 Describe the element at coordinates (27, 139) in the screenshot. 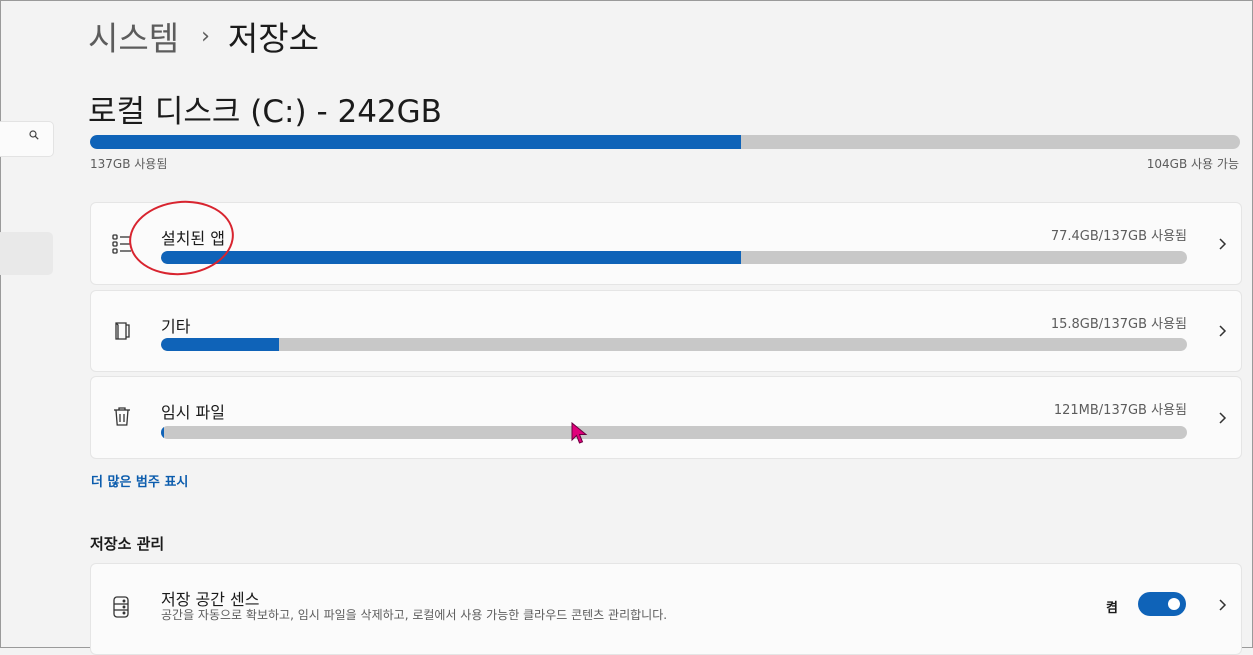

I see `search-box` at that location.